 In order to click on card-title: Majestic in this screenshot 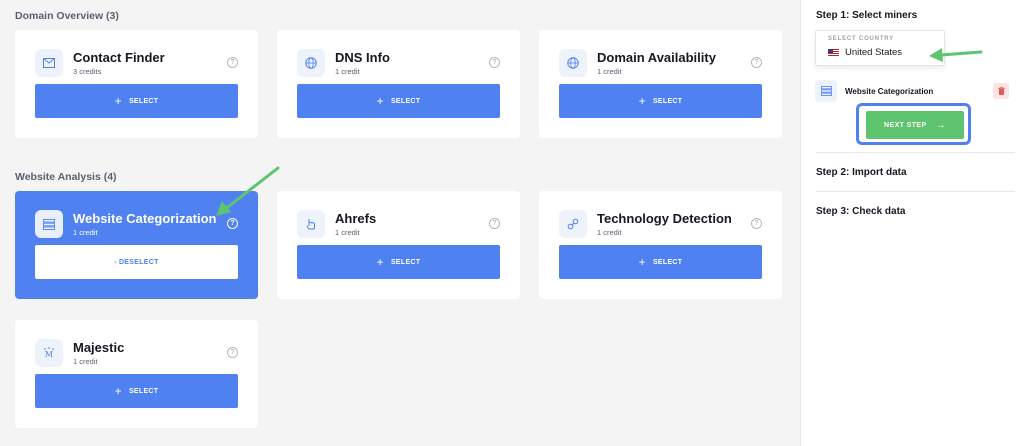, I will do `click(99, 347)`.